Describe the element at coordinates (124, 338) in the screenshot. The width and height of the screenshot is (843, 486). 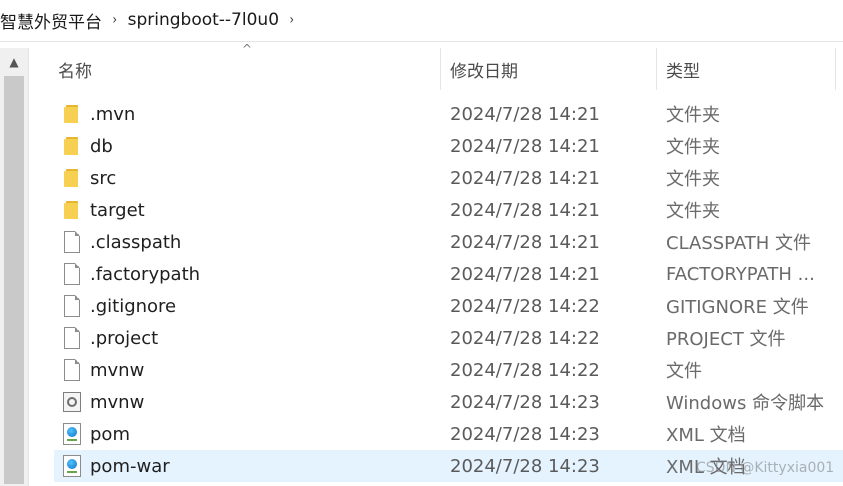
I see `file-name: .project` at that location.